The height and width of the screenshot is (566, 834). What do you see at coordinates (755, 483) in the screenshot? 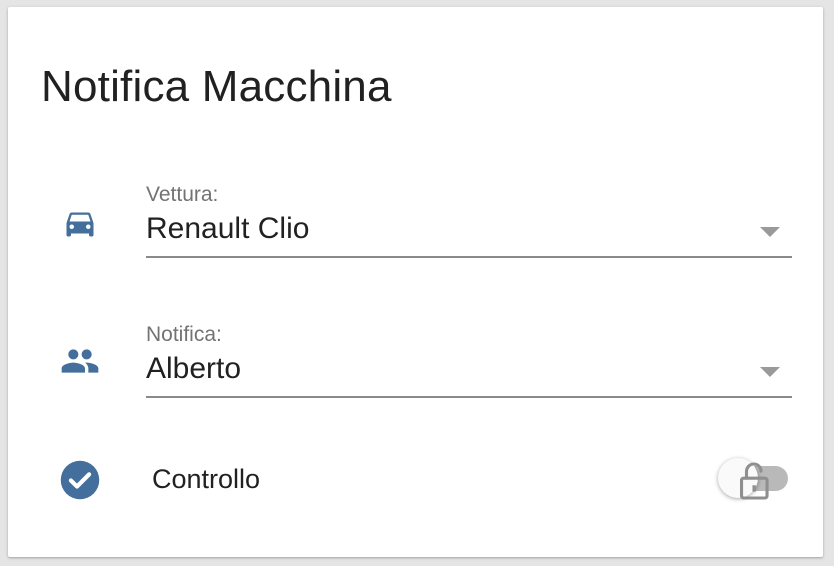
I see `lock-open-icon` at bounding box center [755, 483].